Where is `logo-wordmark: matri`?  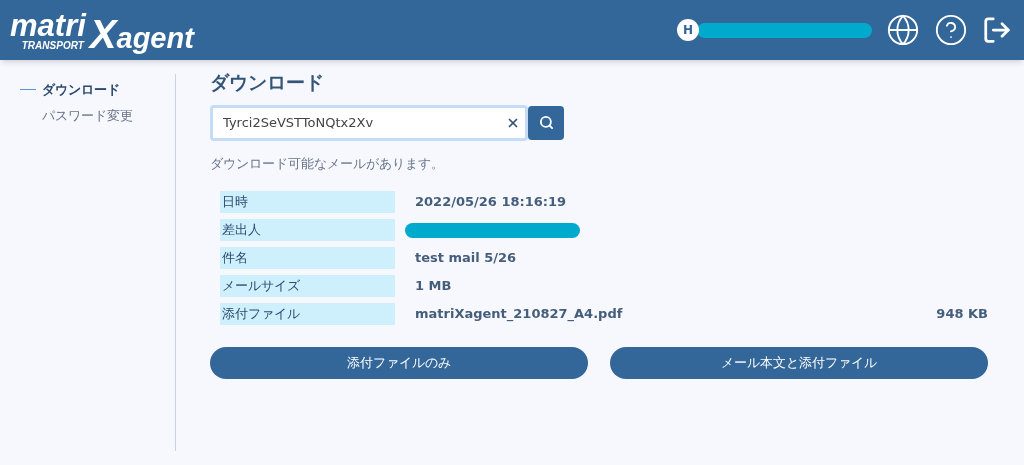 logo-wordmark: matri is located at coordinates (48, 25).